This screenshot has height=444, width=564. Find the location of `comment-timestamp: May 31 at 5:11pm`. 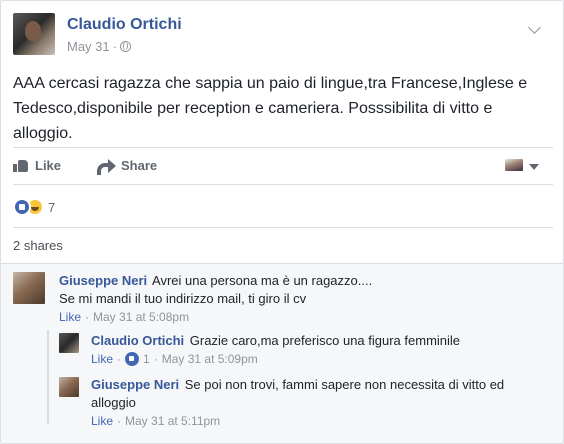

comment-timestamp: May 31 at 5:11pm is located at coordinates (172, 421).